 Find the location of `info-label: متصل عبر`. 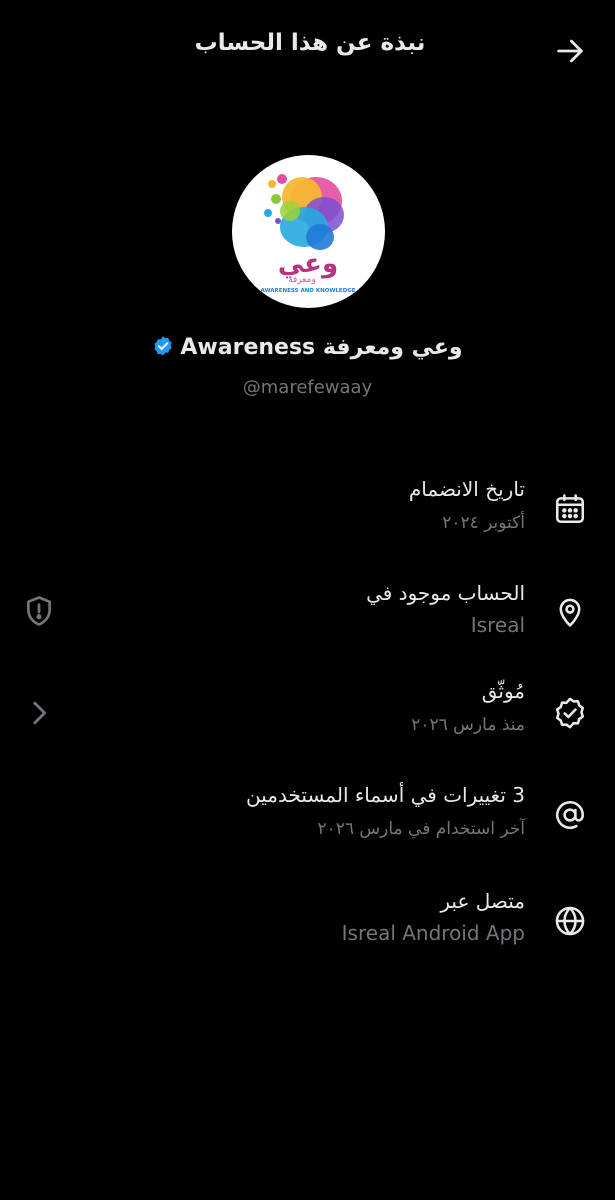

info-label: متصل عبر is located at coordinates (482, 901).